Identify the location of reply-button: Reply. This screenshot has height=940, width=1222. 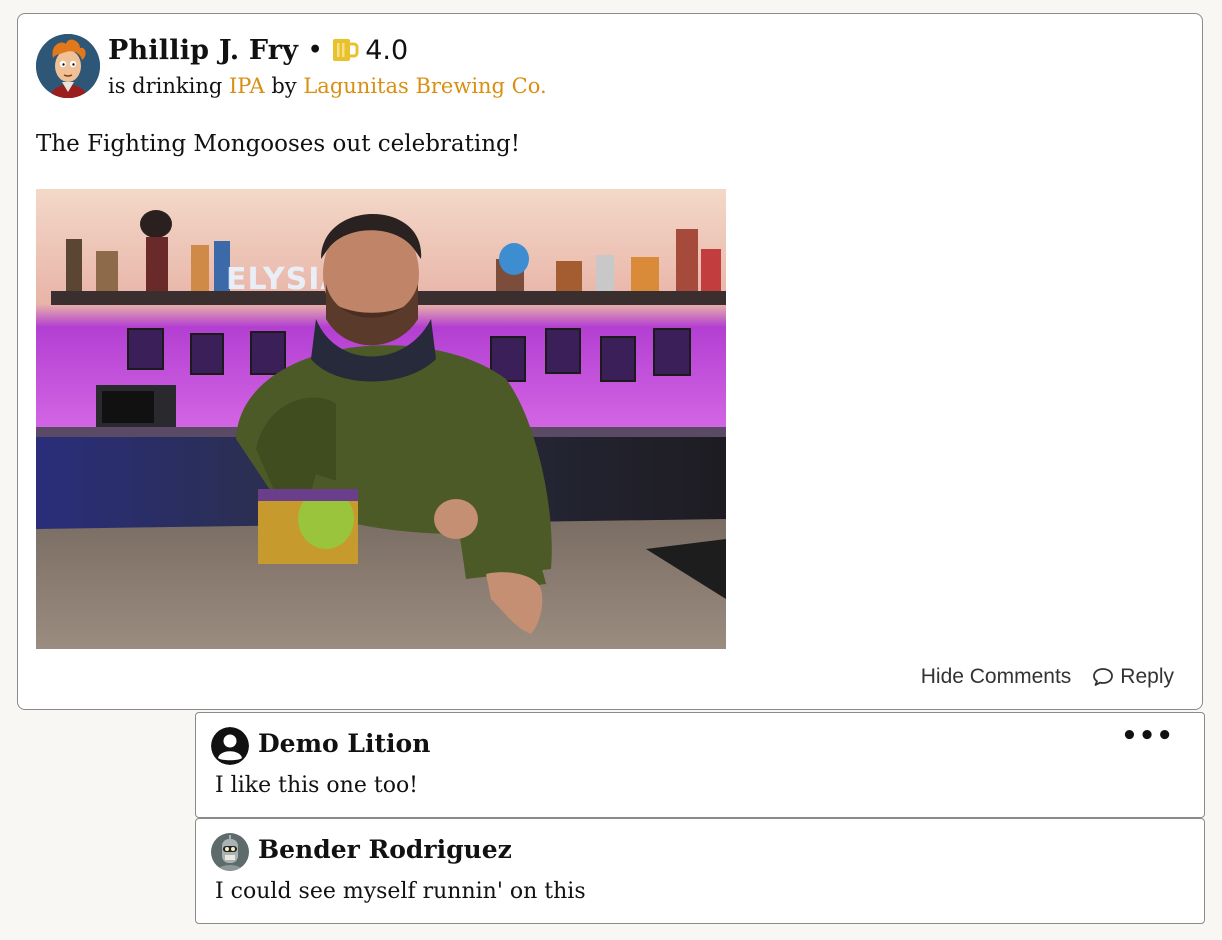
(1133, 677).